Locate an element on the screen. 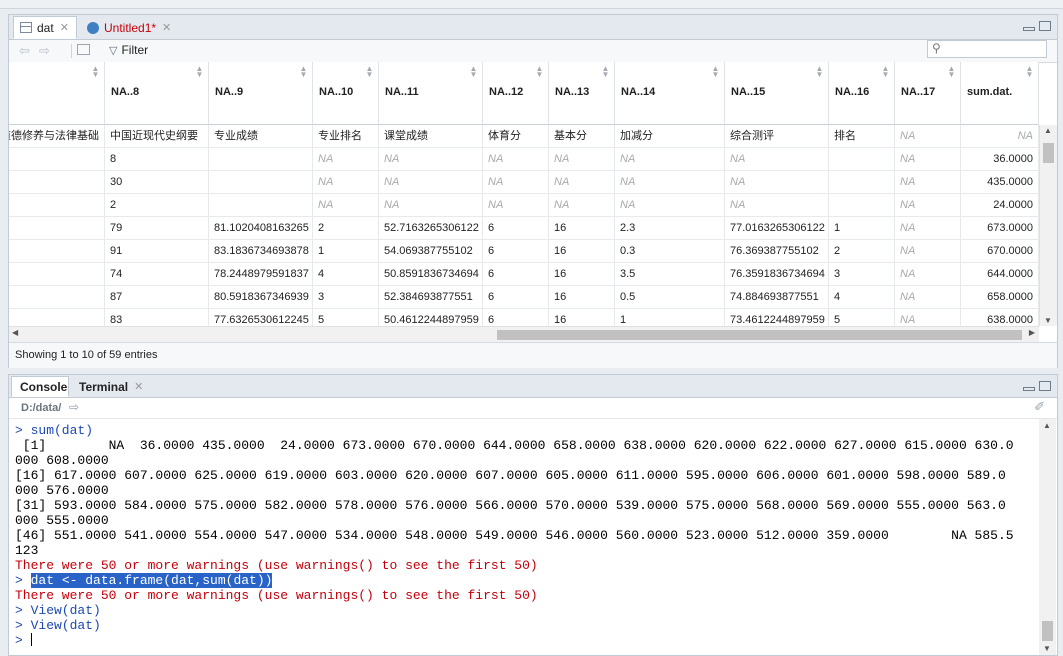 The width and height of the screenshot is (1063, 656). console-input-line: > is located at coordinates (525, 640).